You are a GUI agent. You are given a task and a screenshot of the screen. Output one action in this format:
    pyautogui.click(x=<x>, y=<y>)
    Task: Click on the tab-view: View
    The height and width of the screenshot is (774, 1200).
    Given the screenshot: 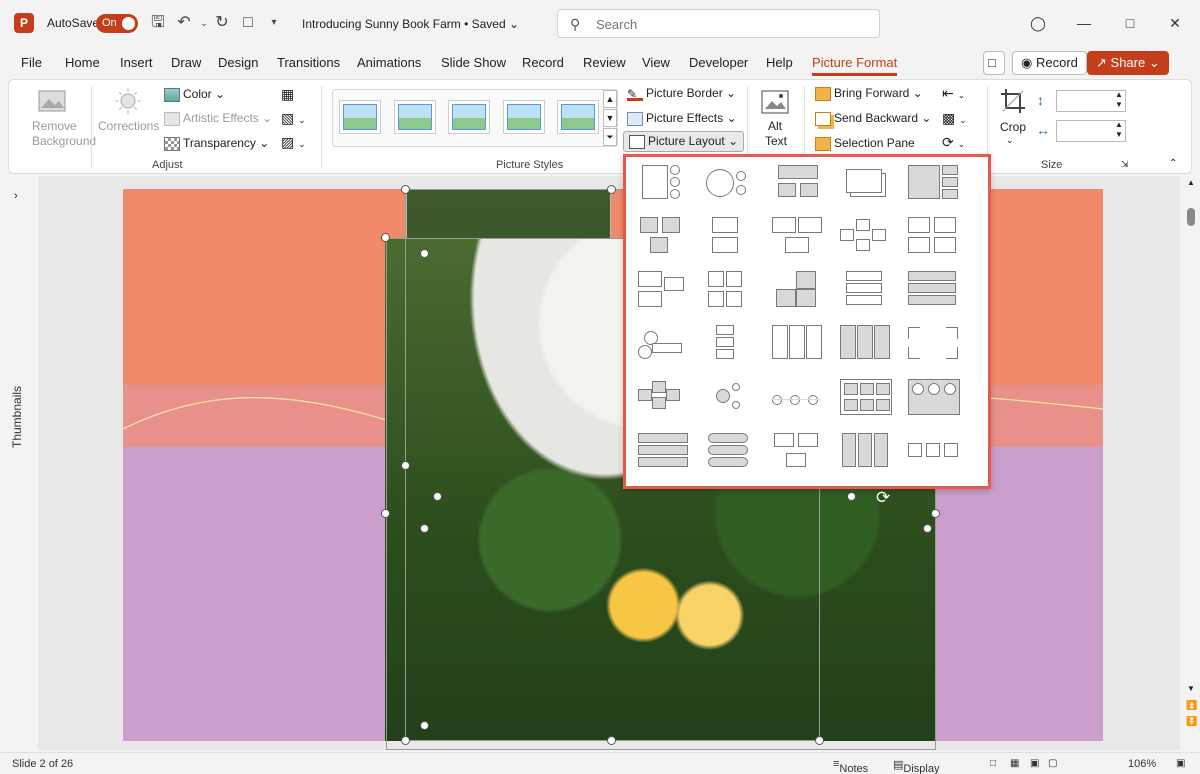 What is the action you would take?
    pyautogui.click(x=656, y=62)
    